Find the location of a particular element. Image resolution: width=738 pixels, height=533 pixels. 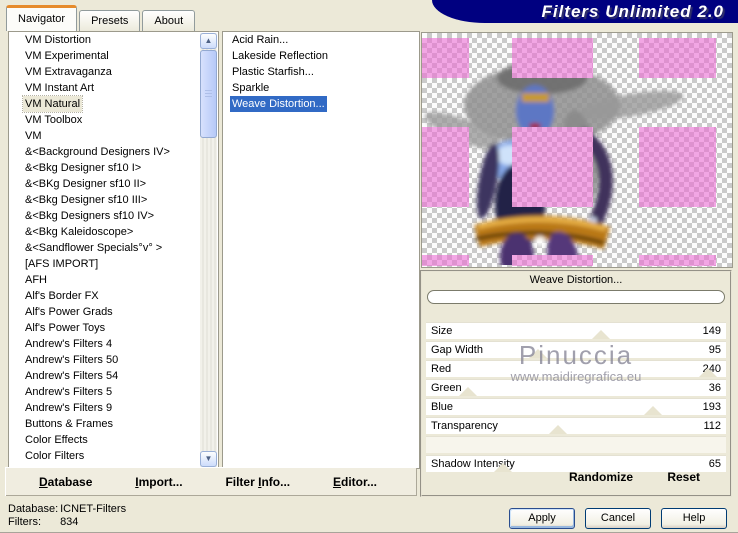

list-item: &<Bkg Designers sf10 IV> is located at coordinates (113, 216).